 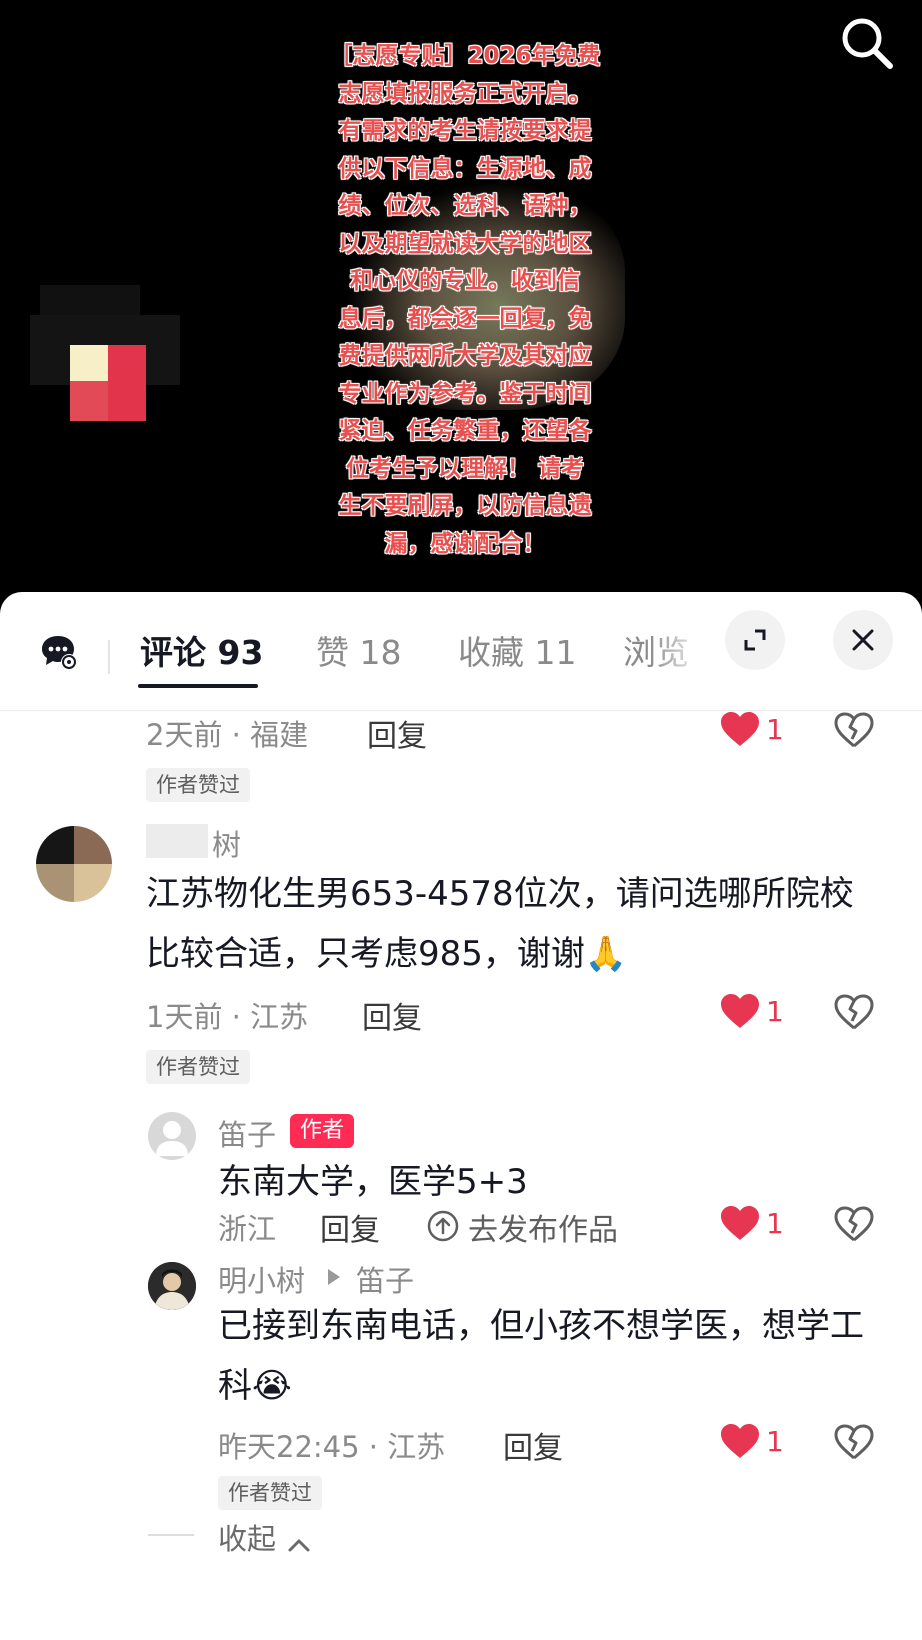 I want to click on tab-fade, so click(x=690, y=647).